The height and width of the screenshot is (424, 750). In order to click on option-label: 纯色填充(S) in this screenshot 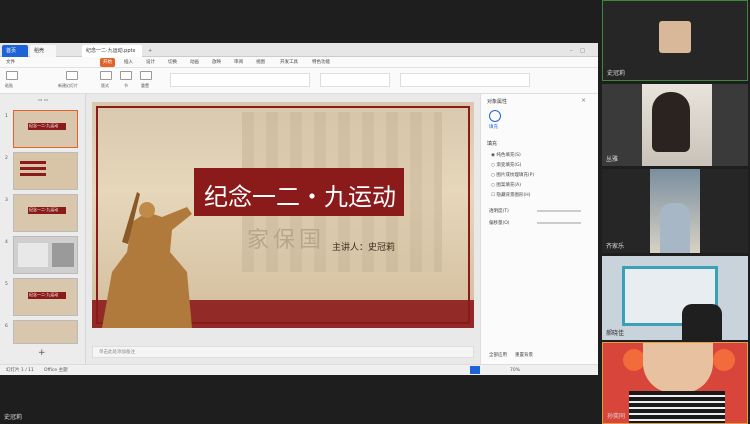, I will do `click(508, 155)`.